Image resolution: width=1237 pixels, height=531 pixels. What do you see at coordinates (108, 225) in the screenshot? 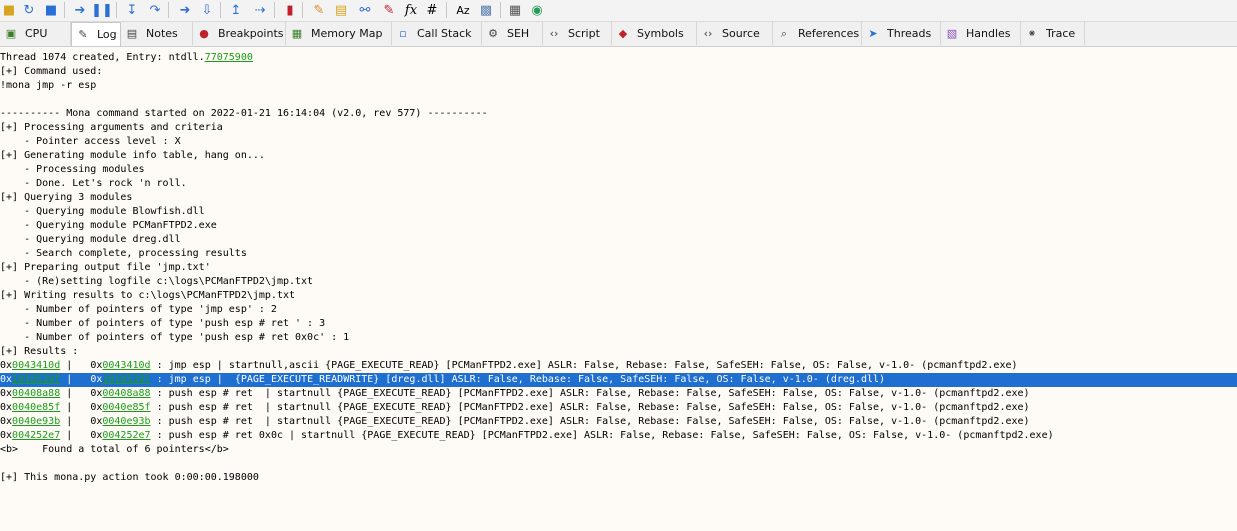
I see `log-line: - Querying module PCManFTPD2.exe` at bounding box center [108, 225].